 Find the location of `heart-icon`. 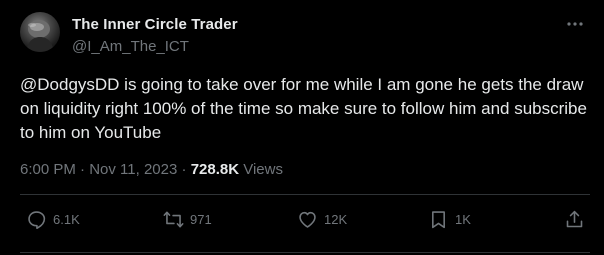

heart-icon is located at coordinates (307, 219).